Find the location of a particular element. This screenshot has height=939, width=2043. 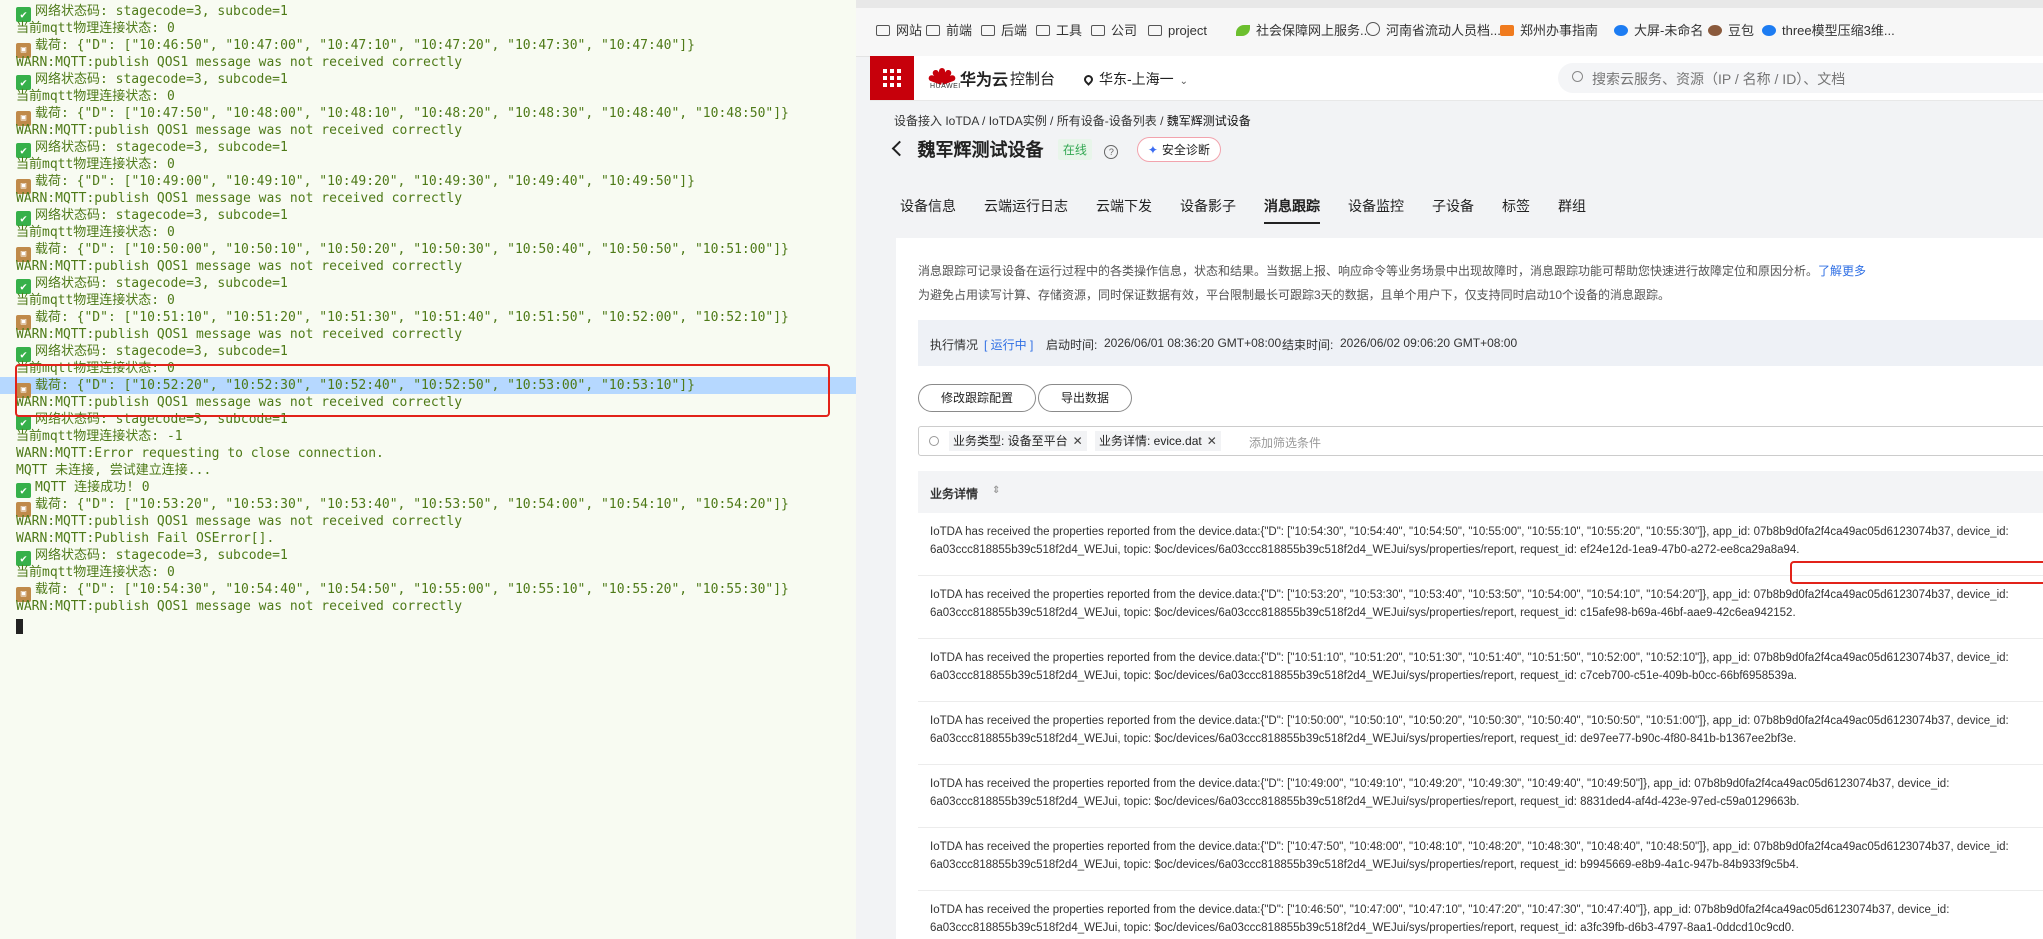

address-bar-strip is located at coordinates (1449, 4).